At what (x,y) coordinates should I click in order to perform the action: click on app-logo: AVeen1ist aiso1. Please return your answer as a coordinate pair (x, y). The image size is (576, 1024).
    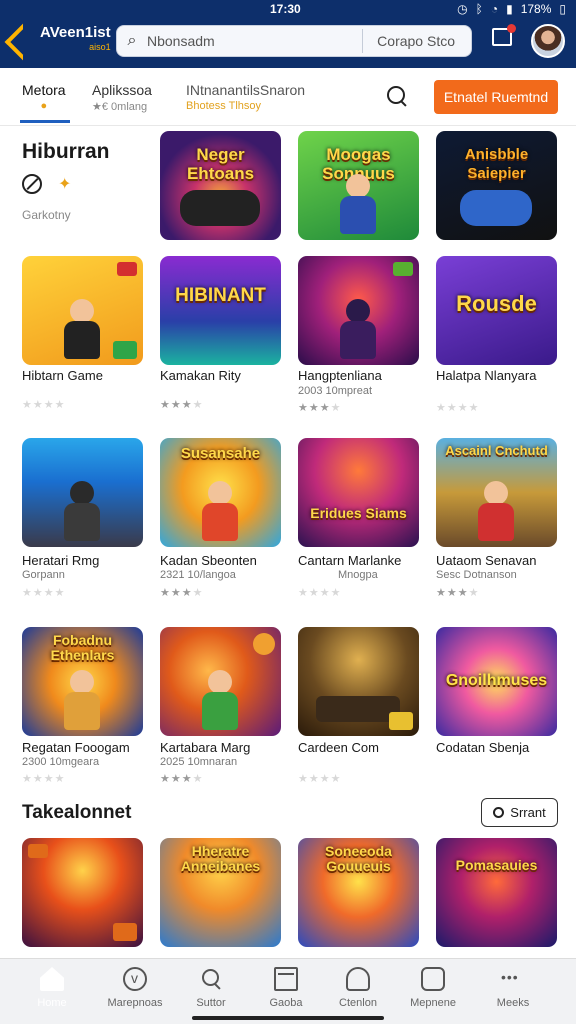
    Looking at the image, I should click on (60, 38).